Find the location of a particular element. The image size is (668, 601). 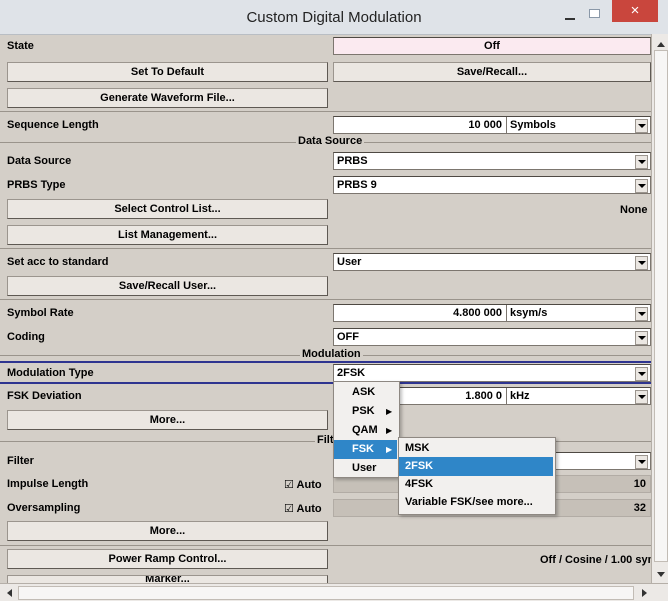

coding-select: OFF is located at coordinates (492, 337).